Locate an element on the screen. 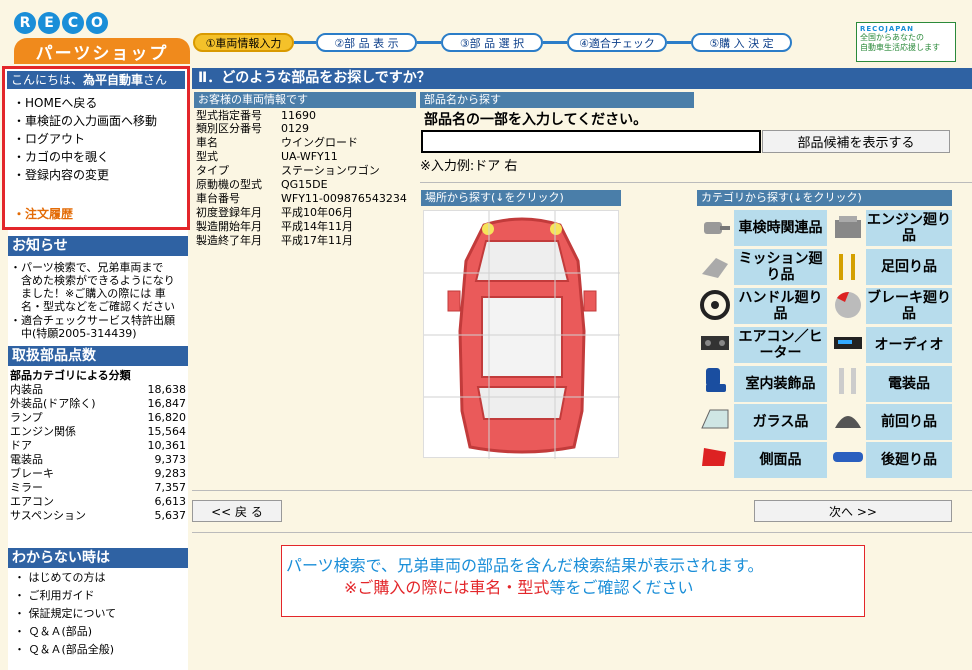 This screenshot has width=972, height=670. brake-disc-icon is located at coordinates (848, 305).